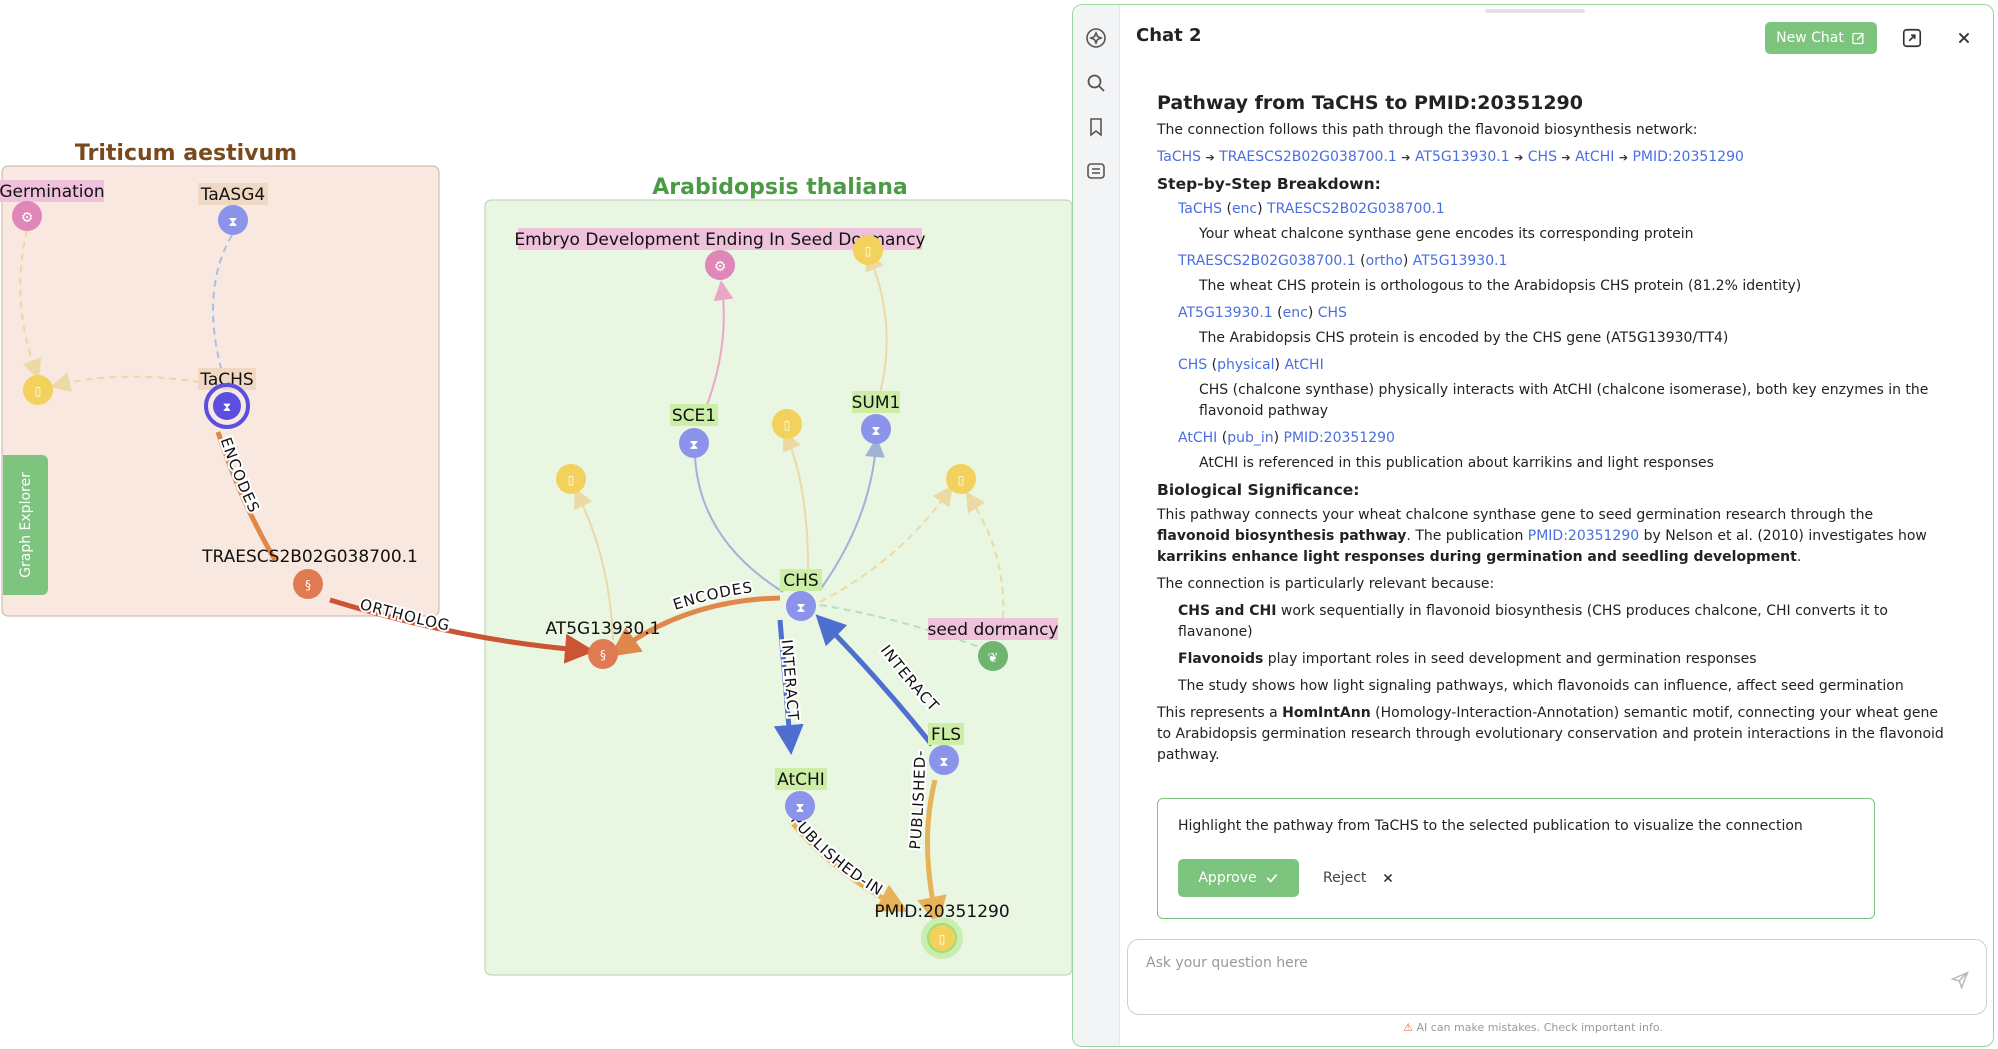  What do you see at coordinates (1271, 878) in the screenshot?
I see `check-icon` at bounding box center [1271, 878].